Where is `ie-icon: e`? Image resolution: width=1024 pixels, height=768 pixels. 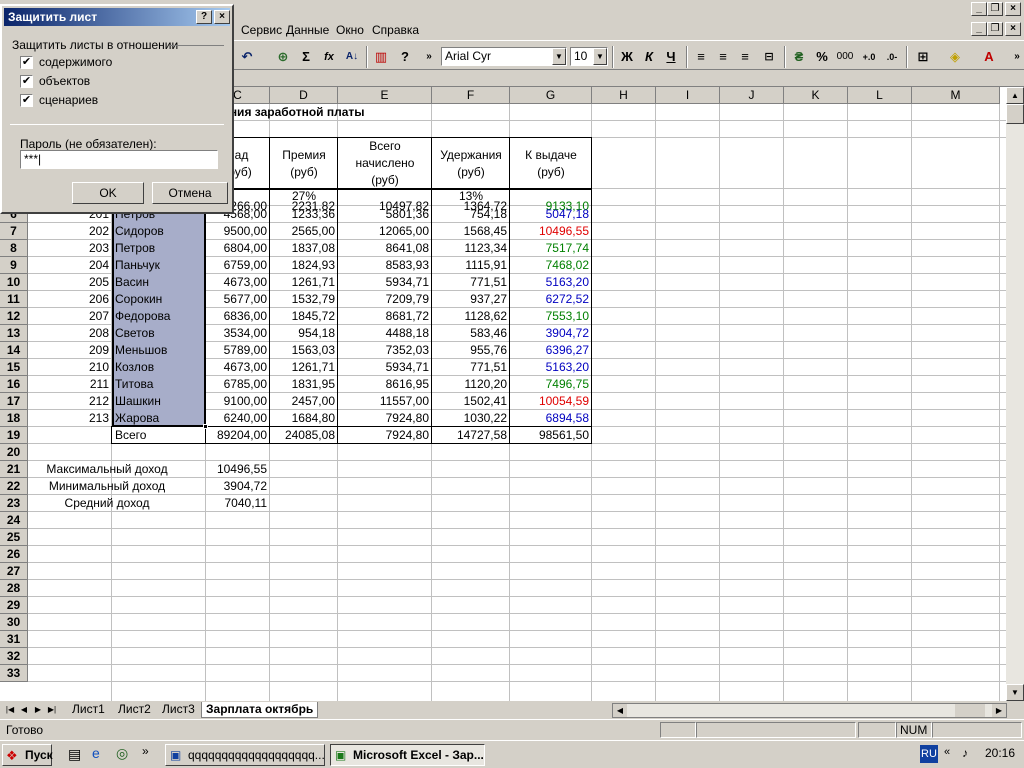
ie-icon: e is located at coordinates (96, 753).